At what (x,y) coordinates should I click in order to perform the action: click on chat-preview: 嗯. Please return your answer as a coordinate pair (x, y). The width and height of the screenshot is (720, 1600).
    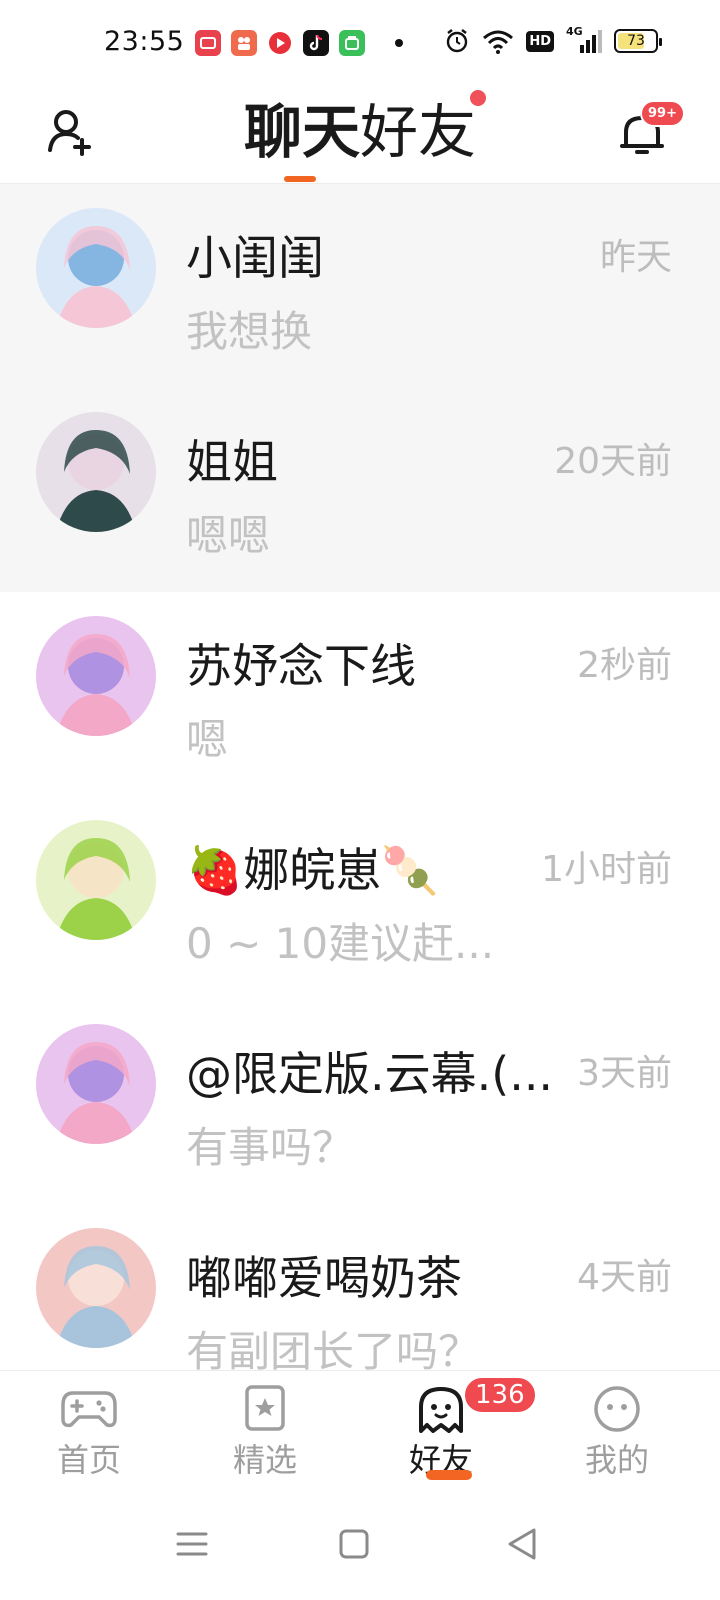
    Looking at the image, I should click on (207, 739).